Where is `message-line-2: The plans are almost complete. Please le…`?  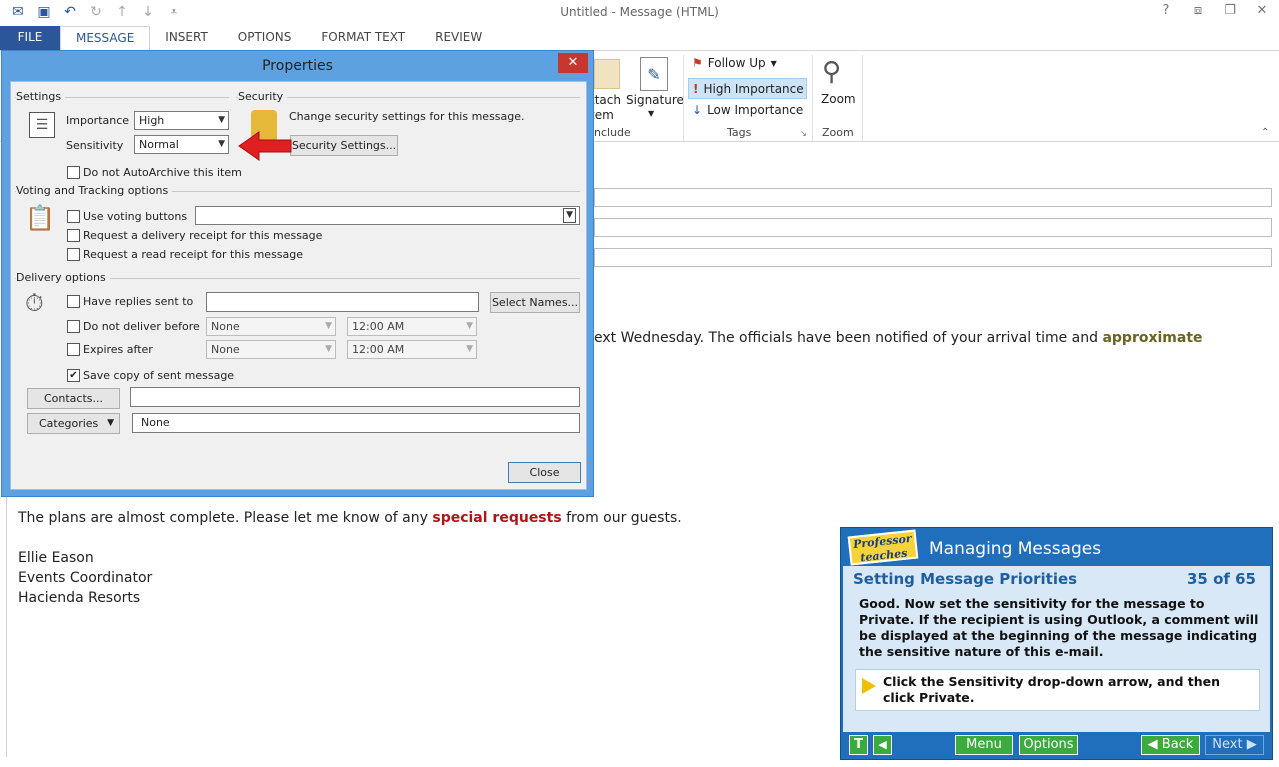 message-line-2: The plans are almost complete. Please le… is located at coordinates (350, 518).